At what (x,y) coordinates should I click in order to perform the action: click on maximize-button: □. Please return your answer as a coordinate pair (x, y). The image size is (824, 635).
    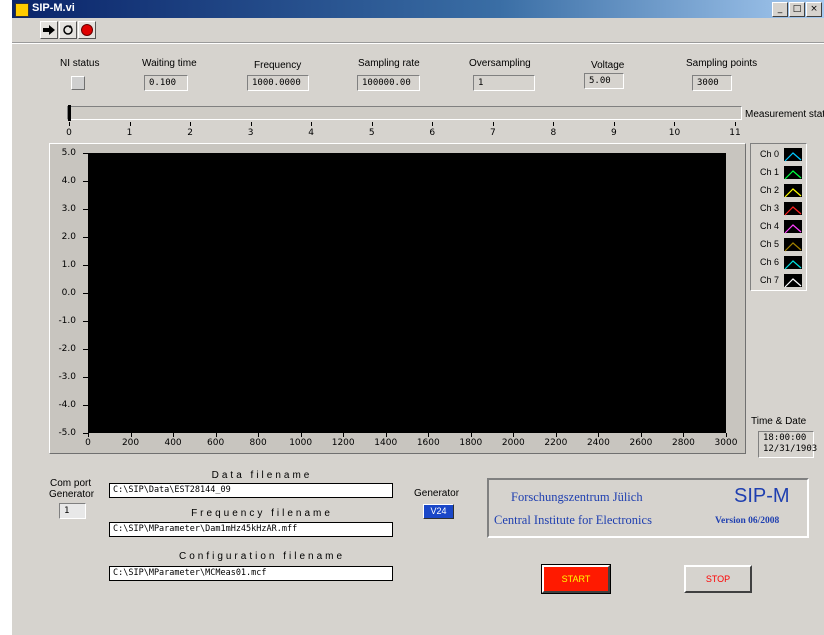
    Looking at the image, I should click on (797, 9).